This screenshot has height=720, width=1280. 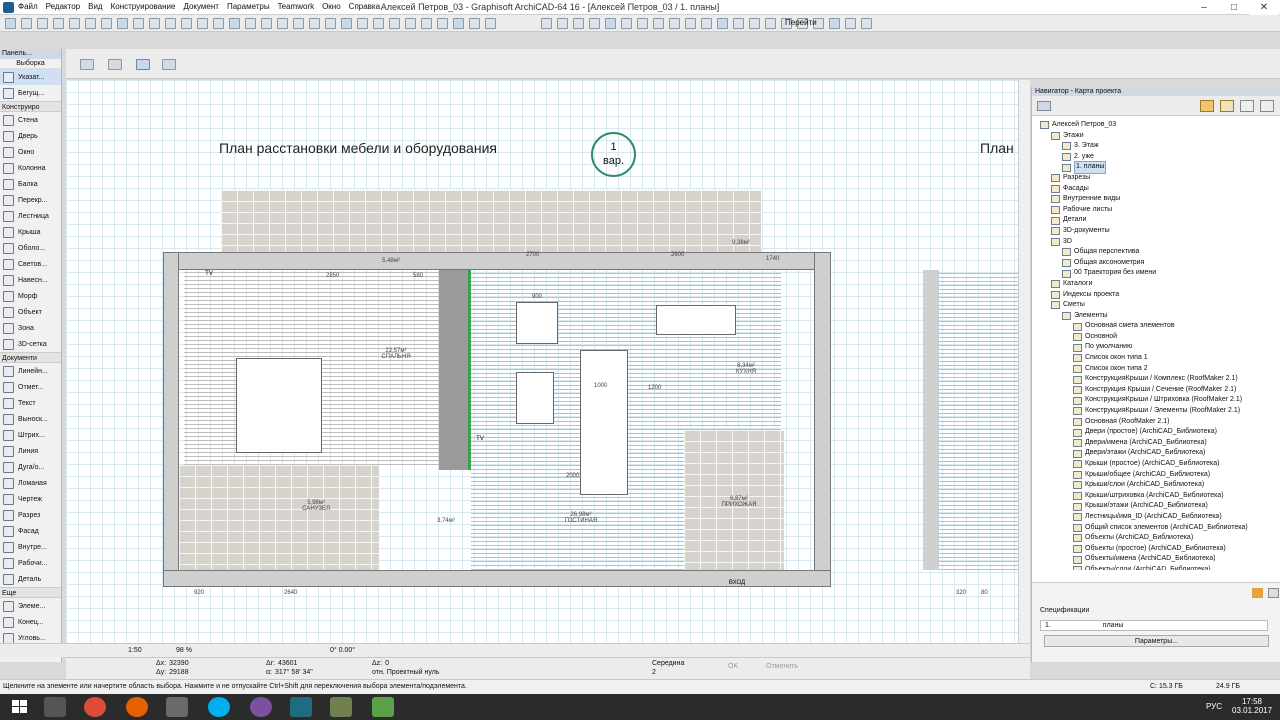 I want to click on dy-value: 29188, so click(x=178, y=672).